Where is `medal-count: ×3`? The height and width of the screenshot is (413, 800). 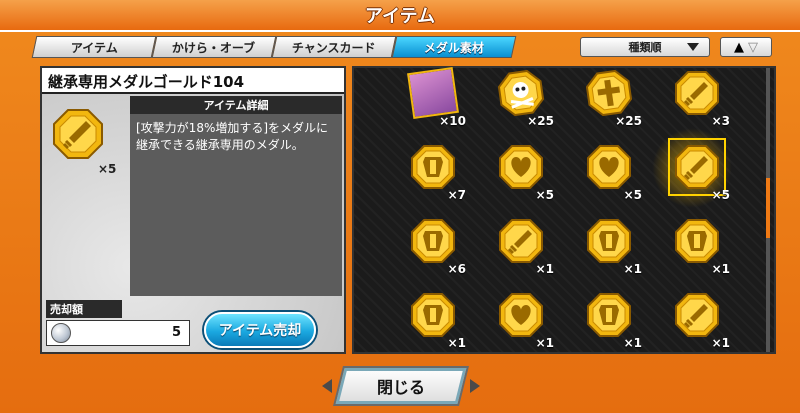
medal-count: ×3 is located at coordinates (720, 121).